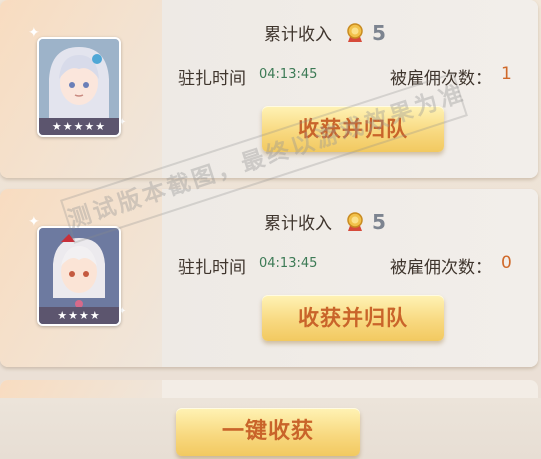 This screenshot has width=541, height=459. What do you see at coordinates (79, 276) in the screenshot?
I see `character-portrait: ★★★★` at bounding box center [79, 276].